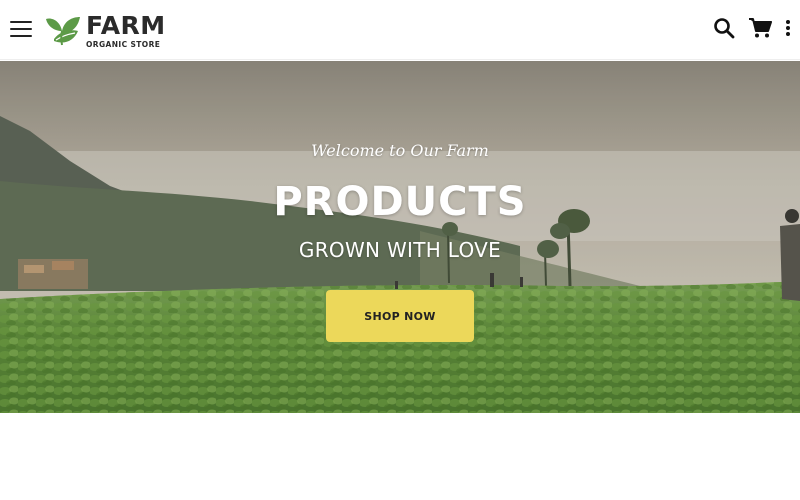 This screenshot has height=500, width=800. What do you see at coordinates (724, 28) in the screenshot?
I see `search-icon` at bounding box center [724, 28].